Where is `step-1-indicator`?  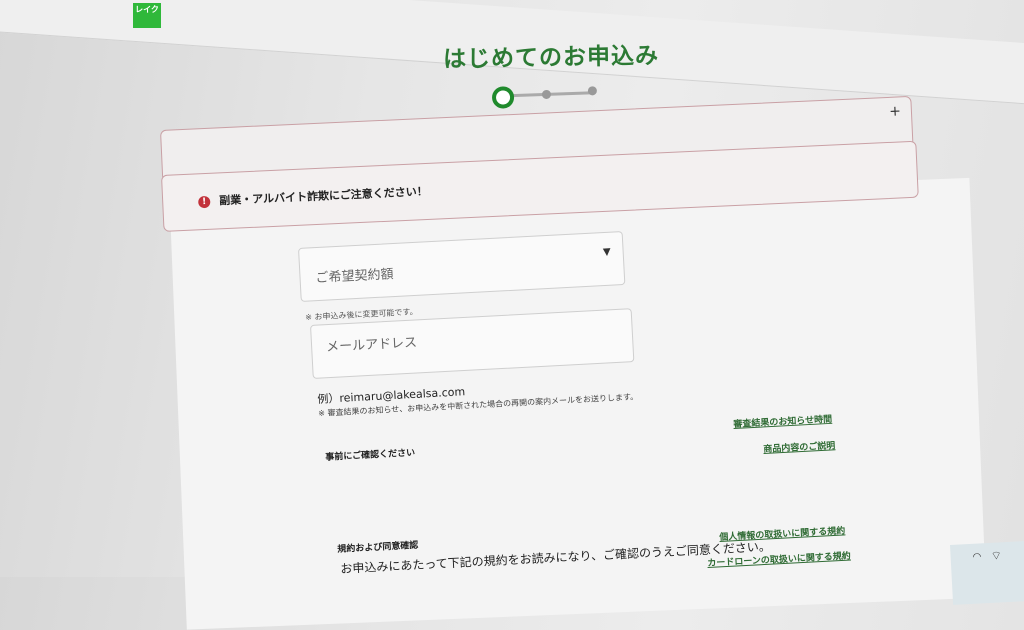
step-1-indicator is located at coordinates (503, 97).